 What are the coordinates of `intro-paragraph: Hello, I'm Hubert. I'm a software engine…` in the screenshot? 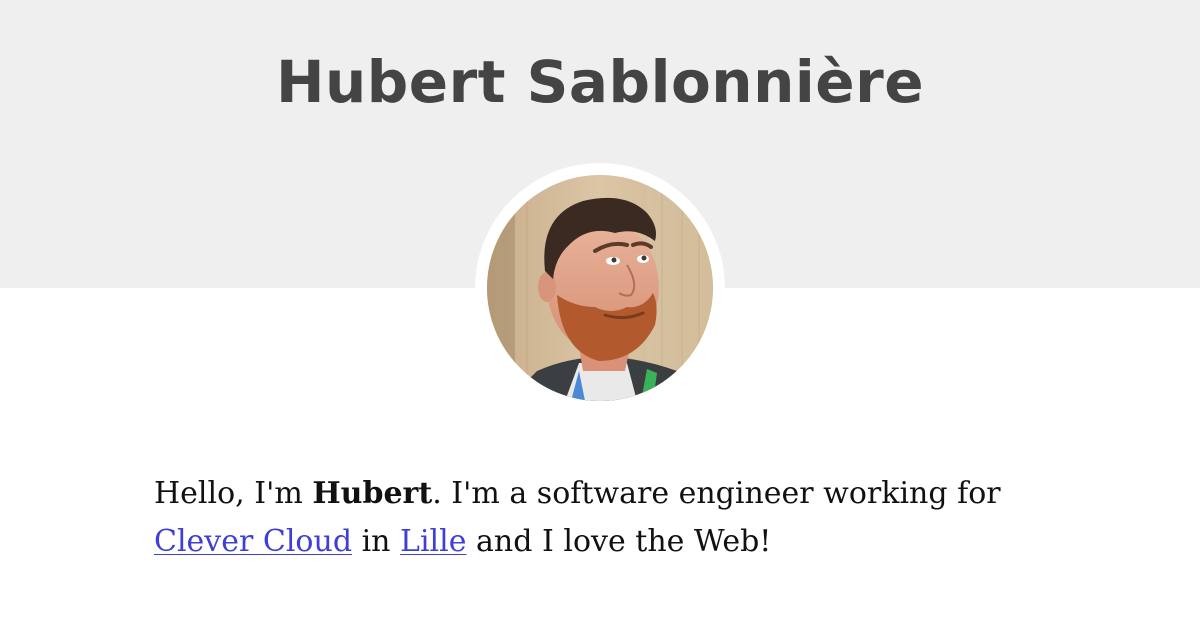 It's located at (604, 518).